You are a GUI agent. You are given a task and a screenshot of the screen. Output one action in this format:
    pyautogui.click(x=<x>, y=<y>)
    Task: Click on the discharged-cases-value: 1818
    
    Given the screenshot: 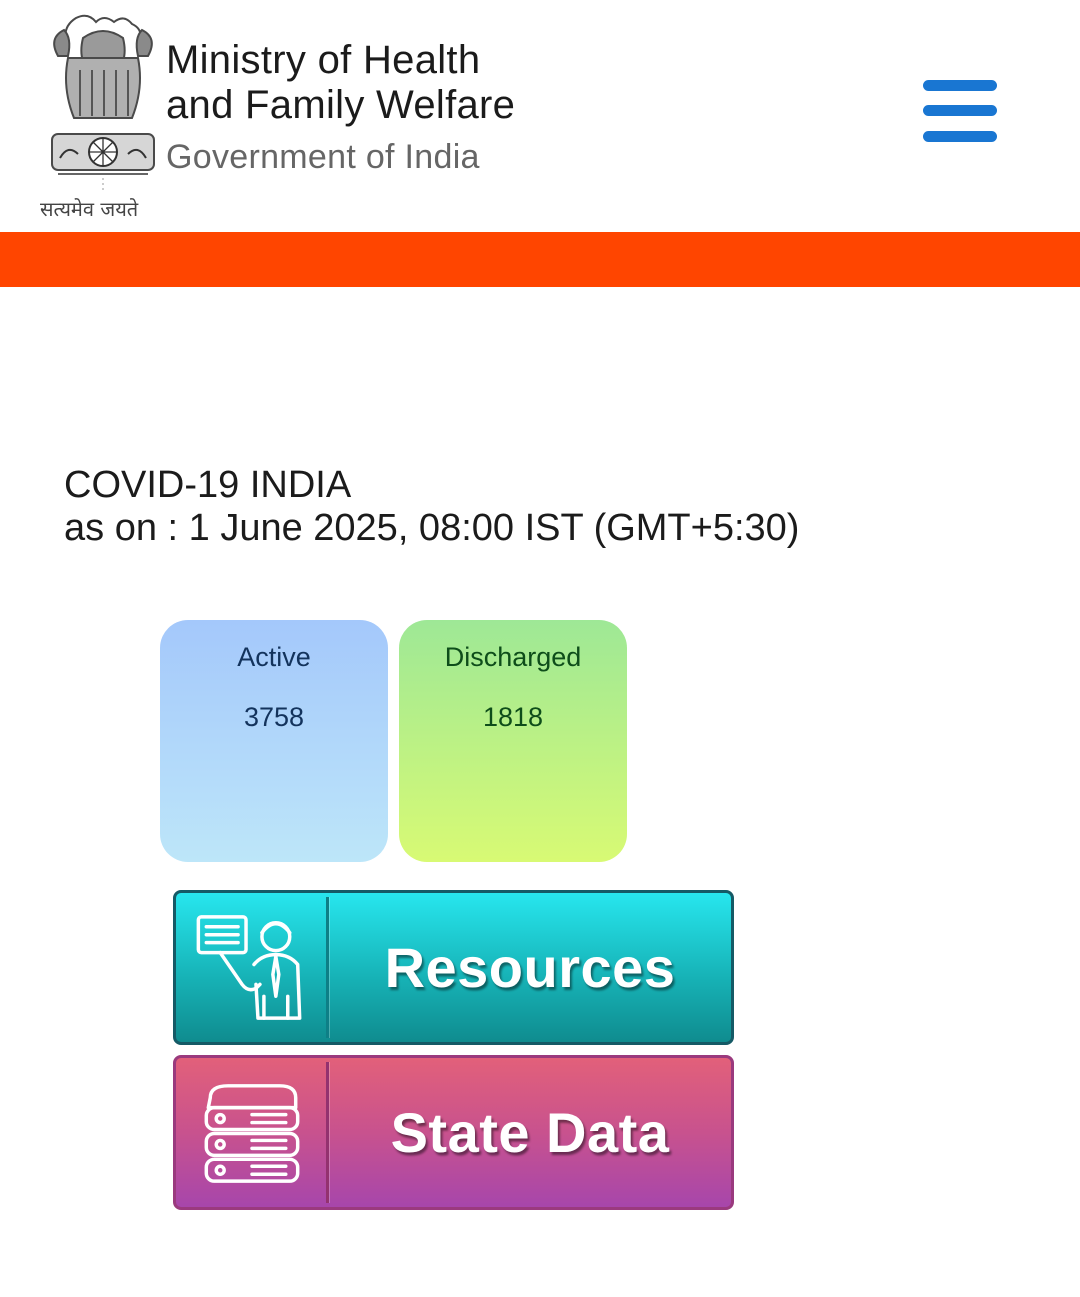 What is the action you would take?
    pyautogui.click(x=513, y=717)
    